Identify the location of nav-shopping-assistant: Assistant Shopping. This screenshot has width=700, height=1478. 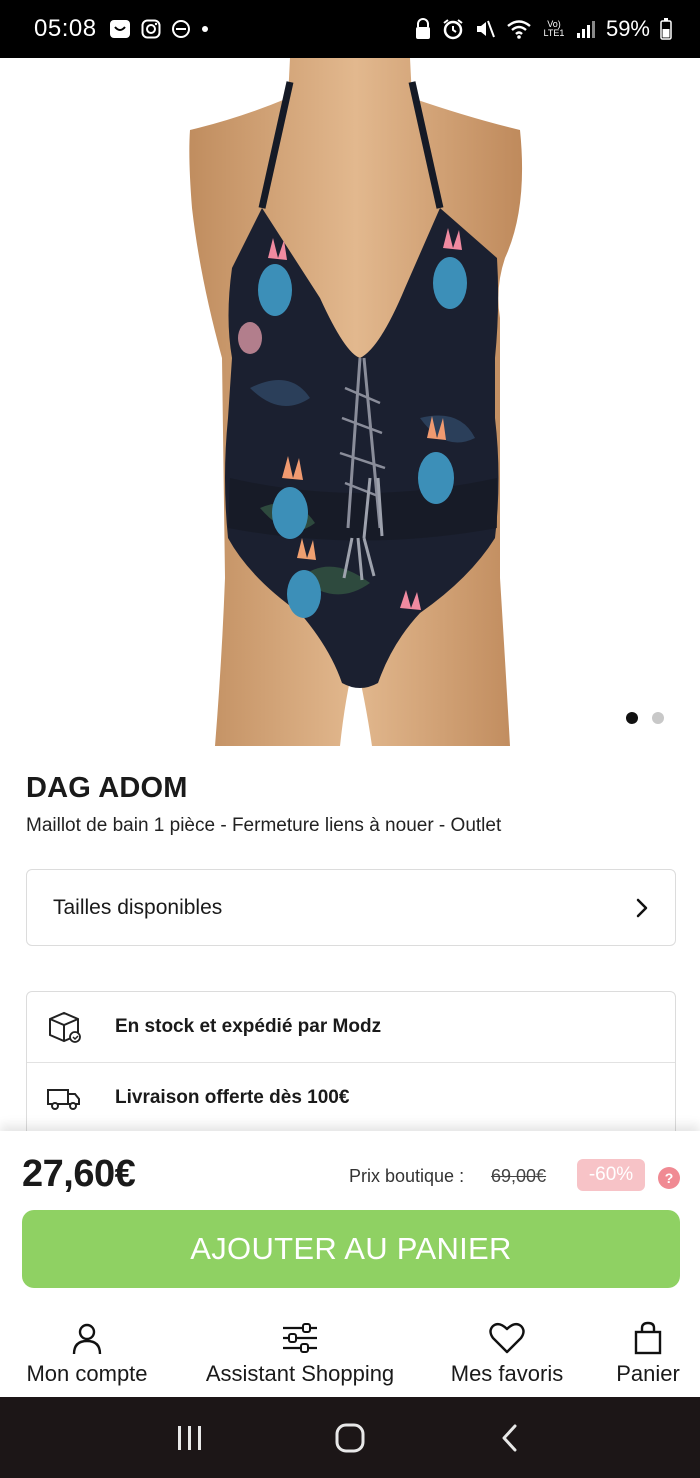
(300, 1351).